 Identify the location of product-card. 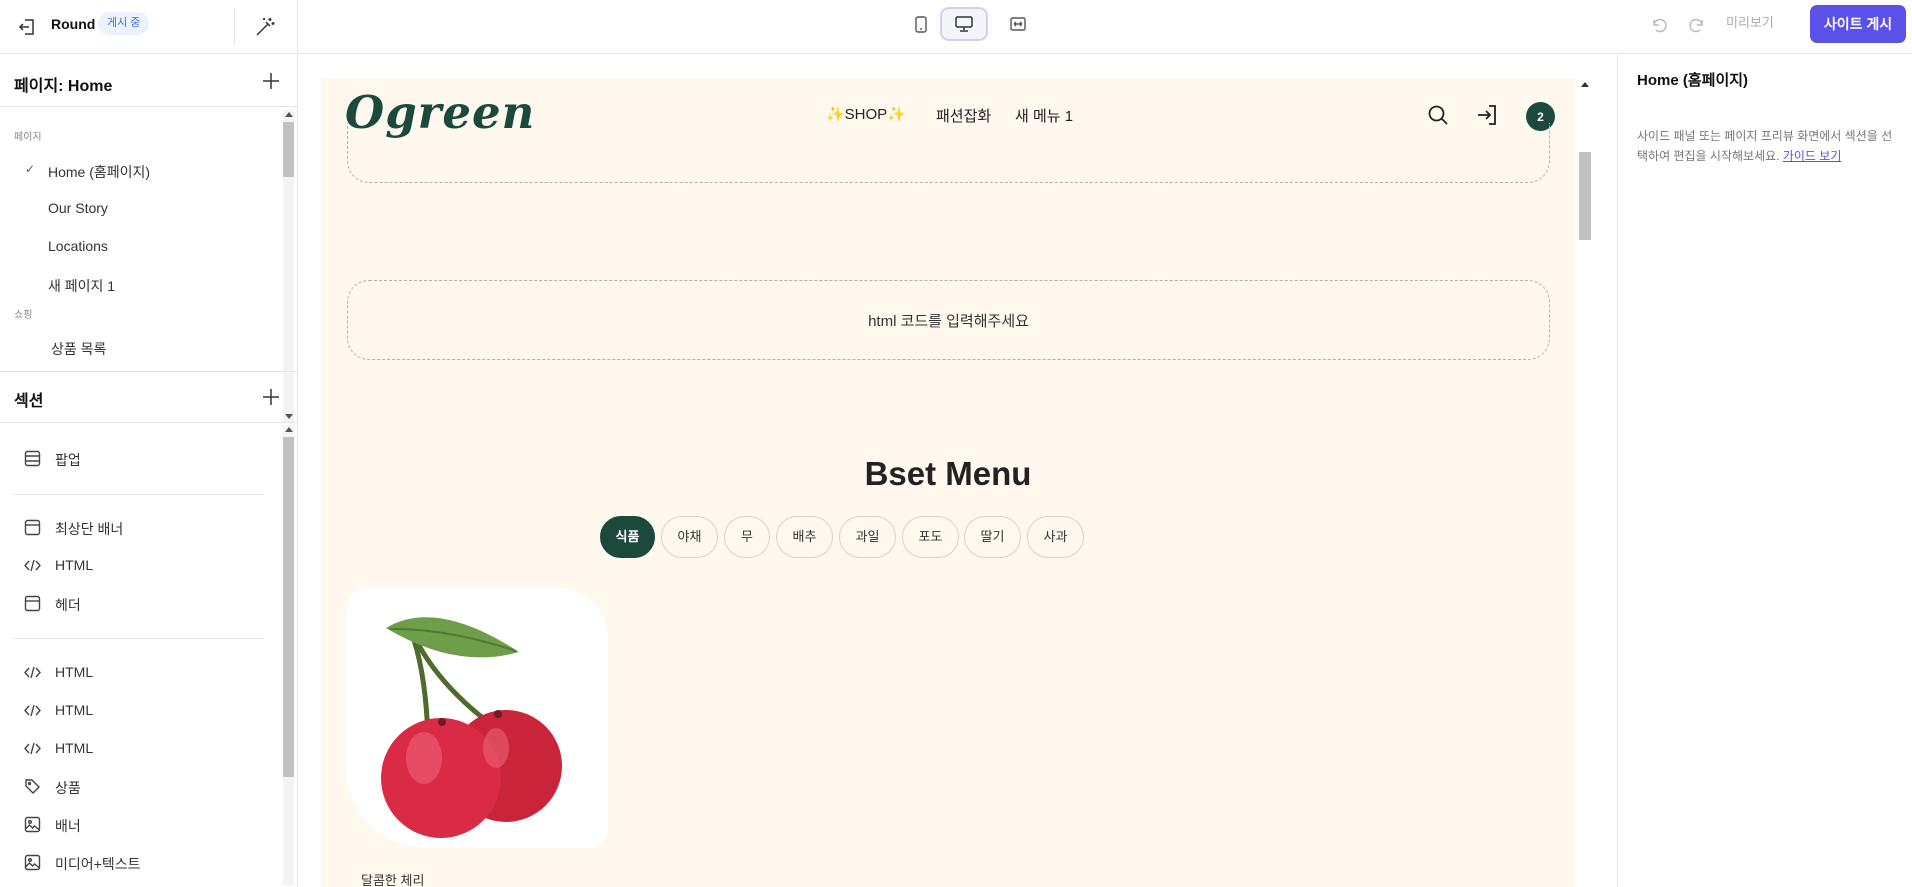
(477, 718).